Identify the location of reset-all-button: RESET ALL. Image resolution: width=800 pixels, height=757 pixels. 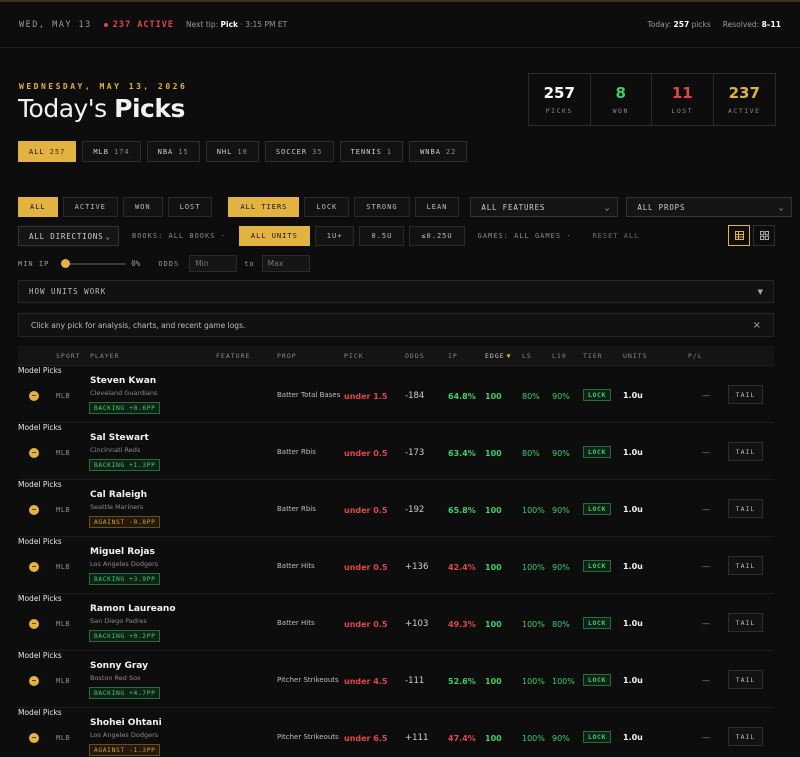
(615, 236).